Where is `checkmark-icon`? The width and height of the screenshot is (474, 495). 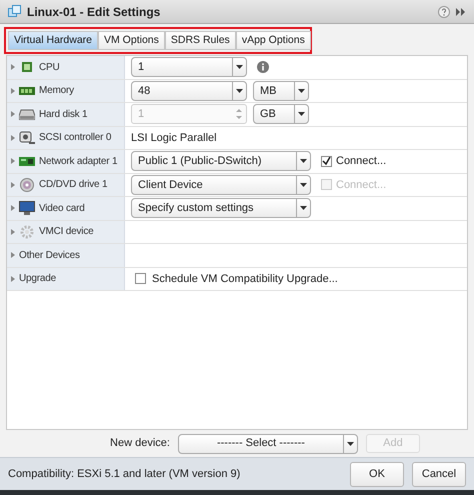
checkmark-icon is located at coordinates (326, 161).